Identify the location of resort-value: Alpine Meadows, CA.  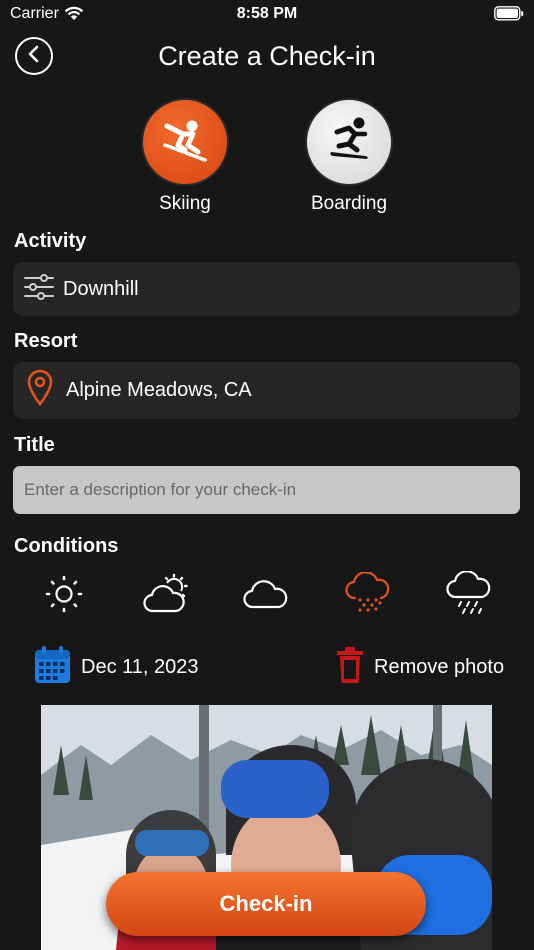
(159, 390).